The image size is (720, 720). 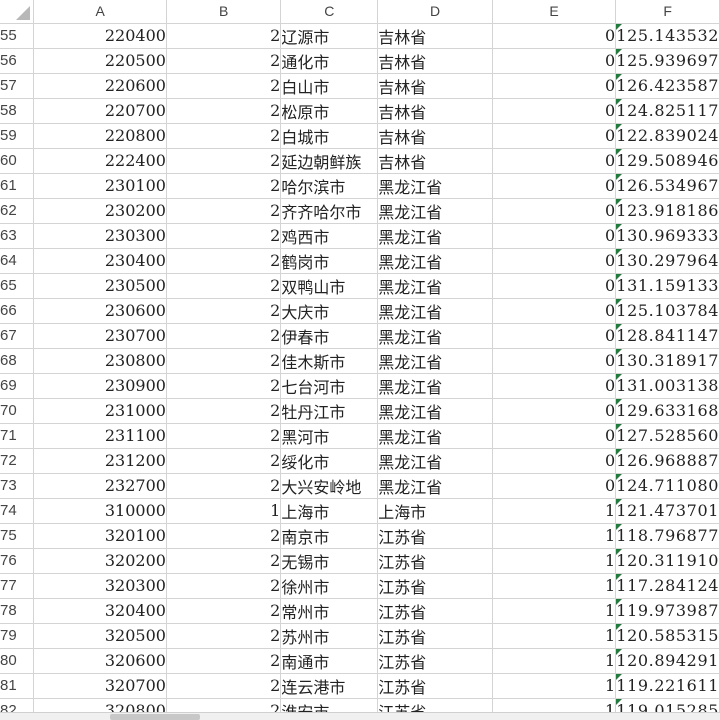 What do you see at coordinates (667, 236) in the screenshot?
I see `cell-f: 130.969333` at bounding box center [667, 236].